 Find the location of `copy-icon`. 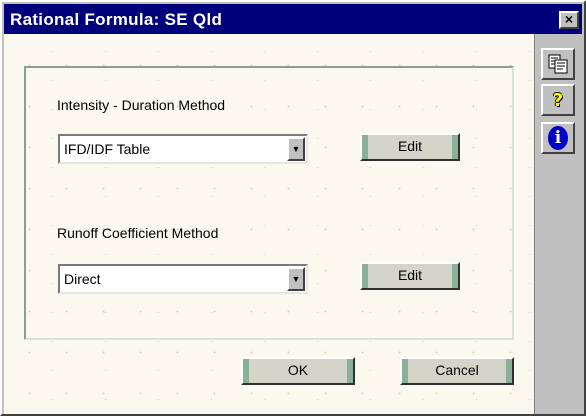

copy-icon is located at coordinates (558, 64).